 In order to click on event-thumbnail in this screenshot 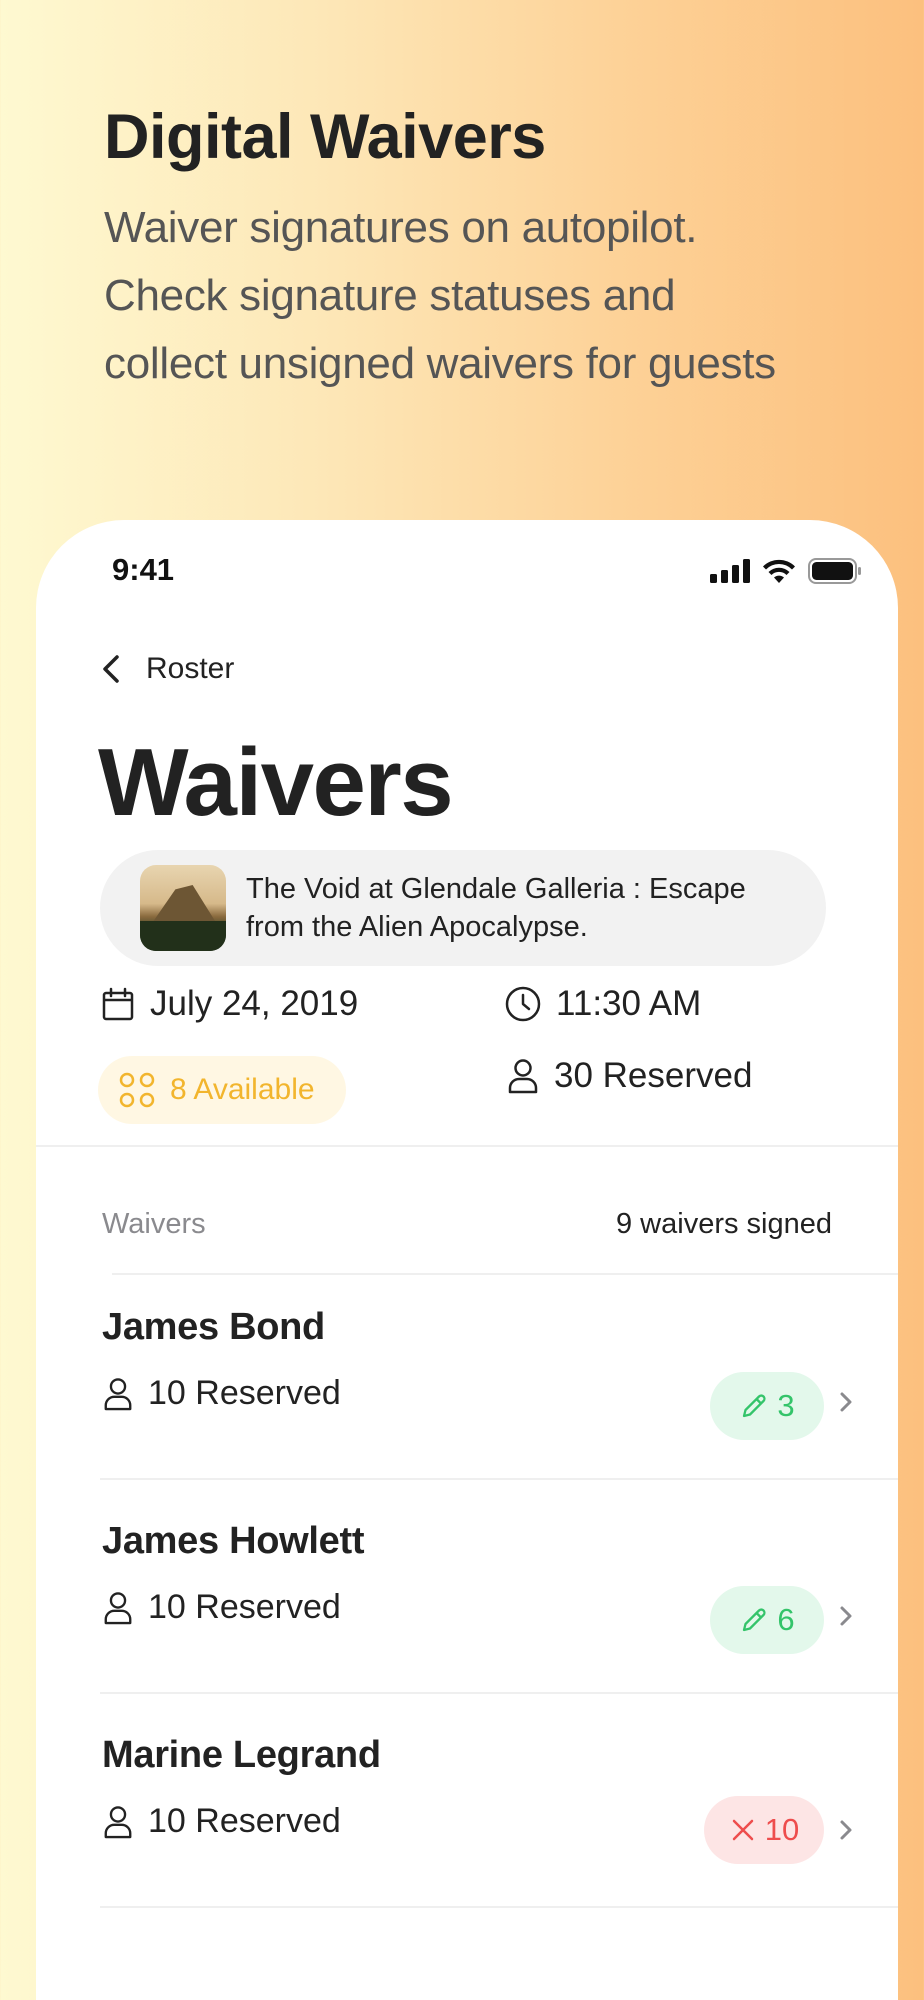, I will do `click(183, 908)`.